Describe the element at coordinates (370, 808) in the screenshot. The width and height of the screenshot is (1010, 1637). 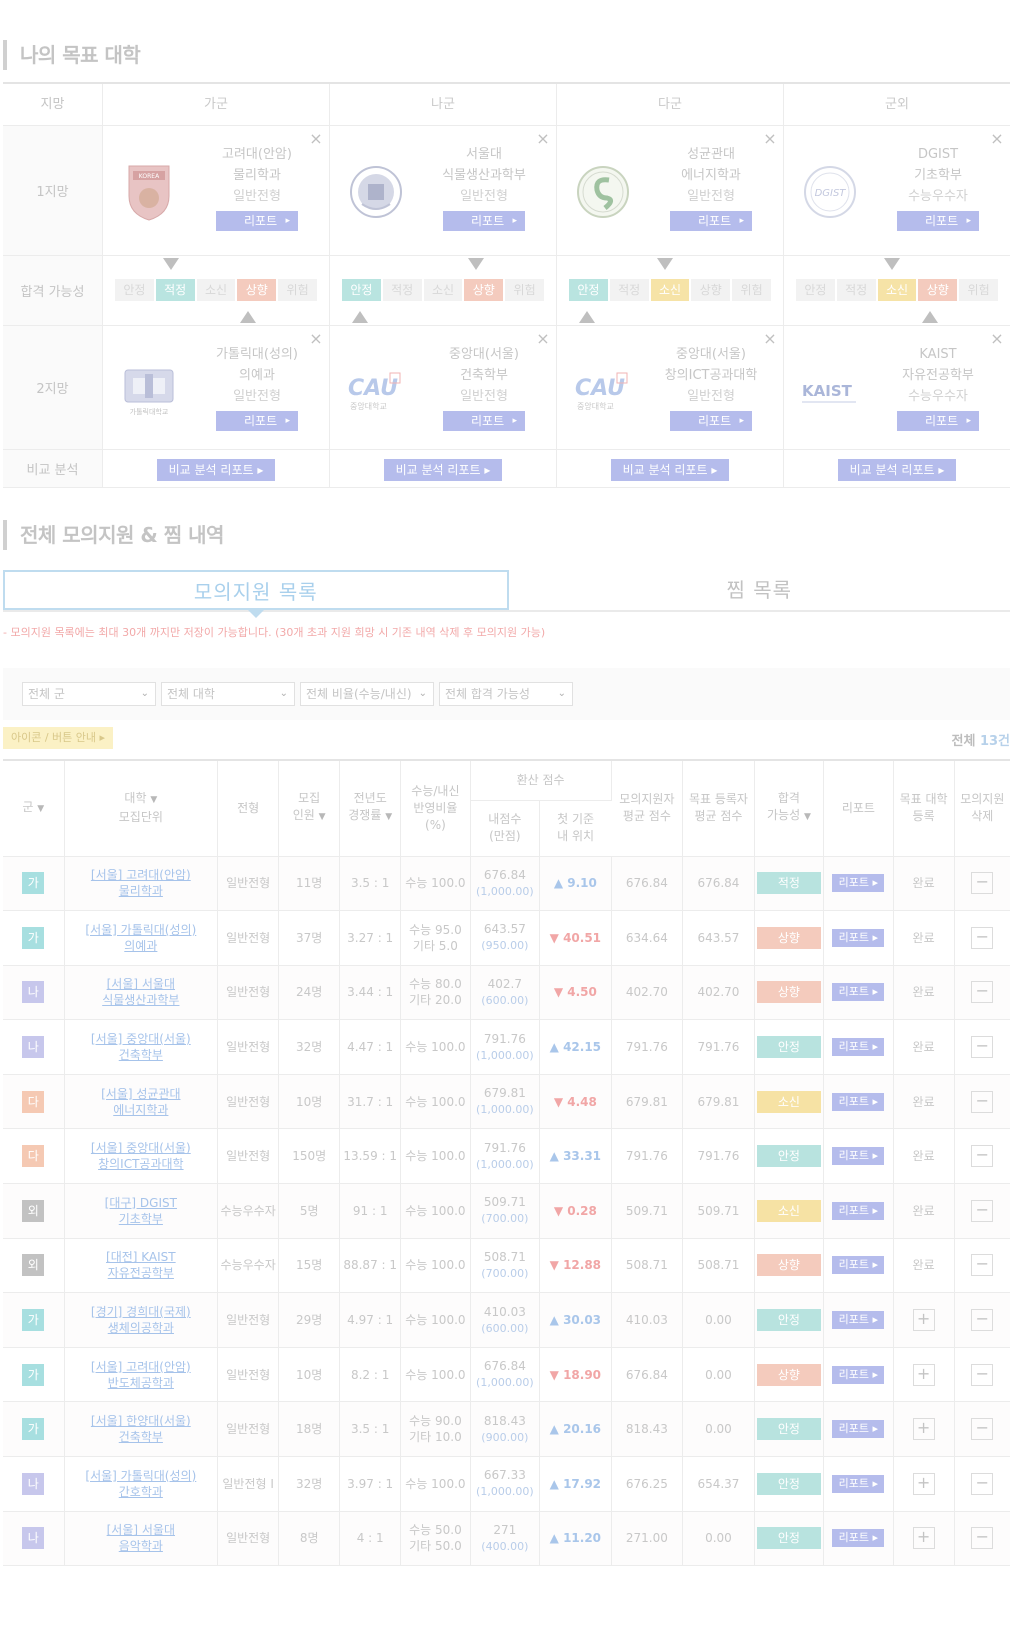
I see `col-competition: 전년도 경쟁률 ▼` at that location.